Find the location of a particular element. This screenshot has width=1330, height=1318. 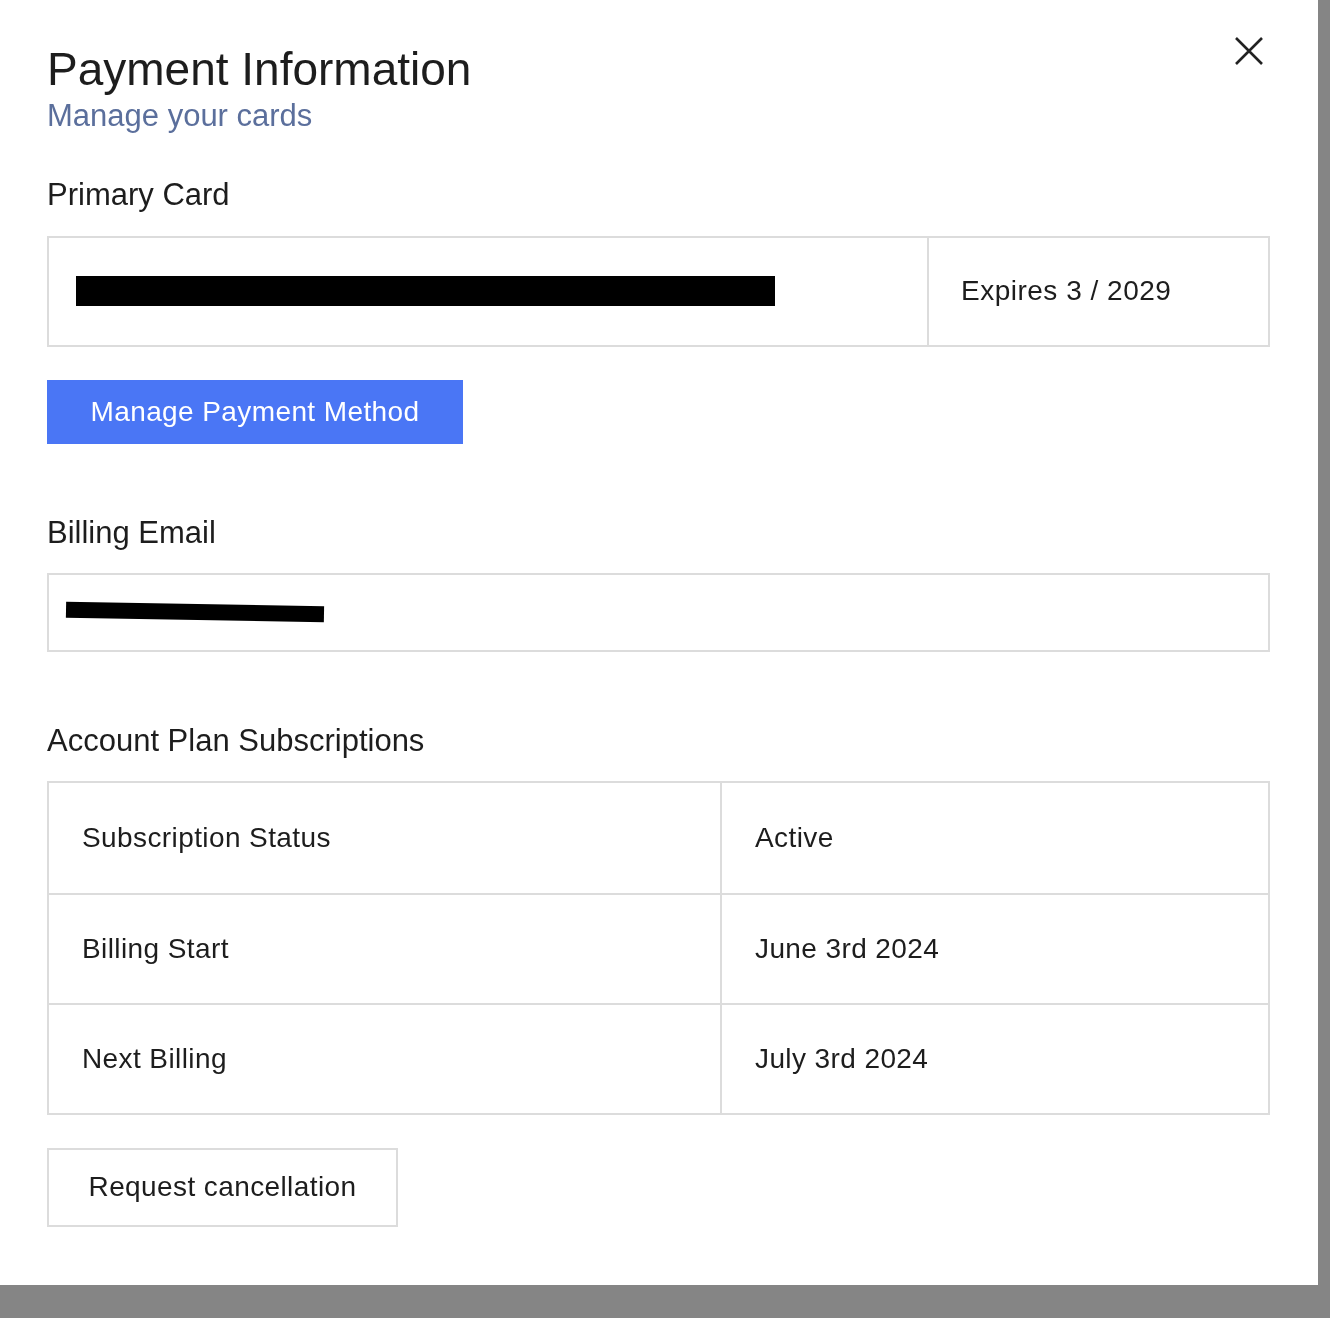

row-label: Next Billing is located at coordinates (154, 1058).